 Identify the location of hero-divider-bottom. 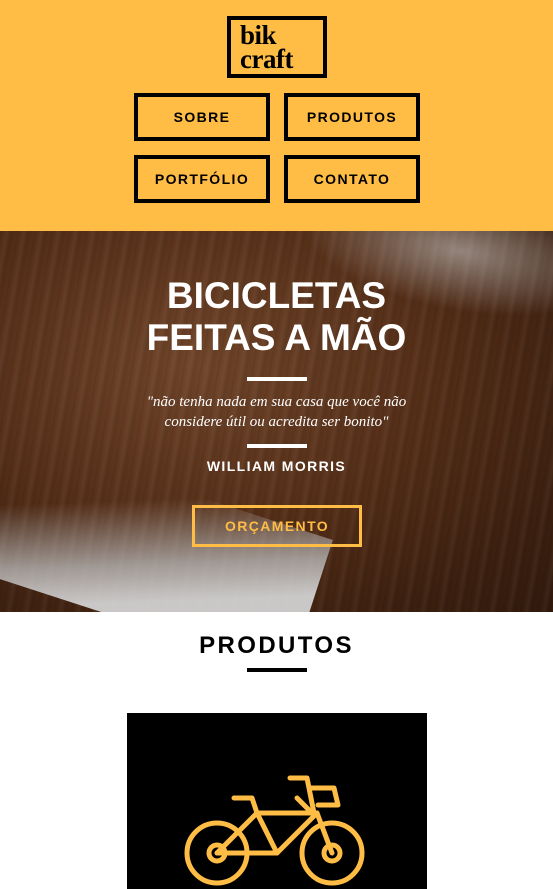
(277, 446).